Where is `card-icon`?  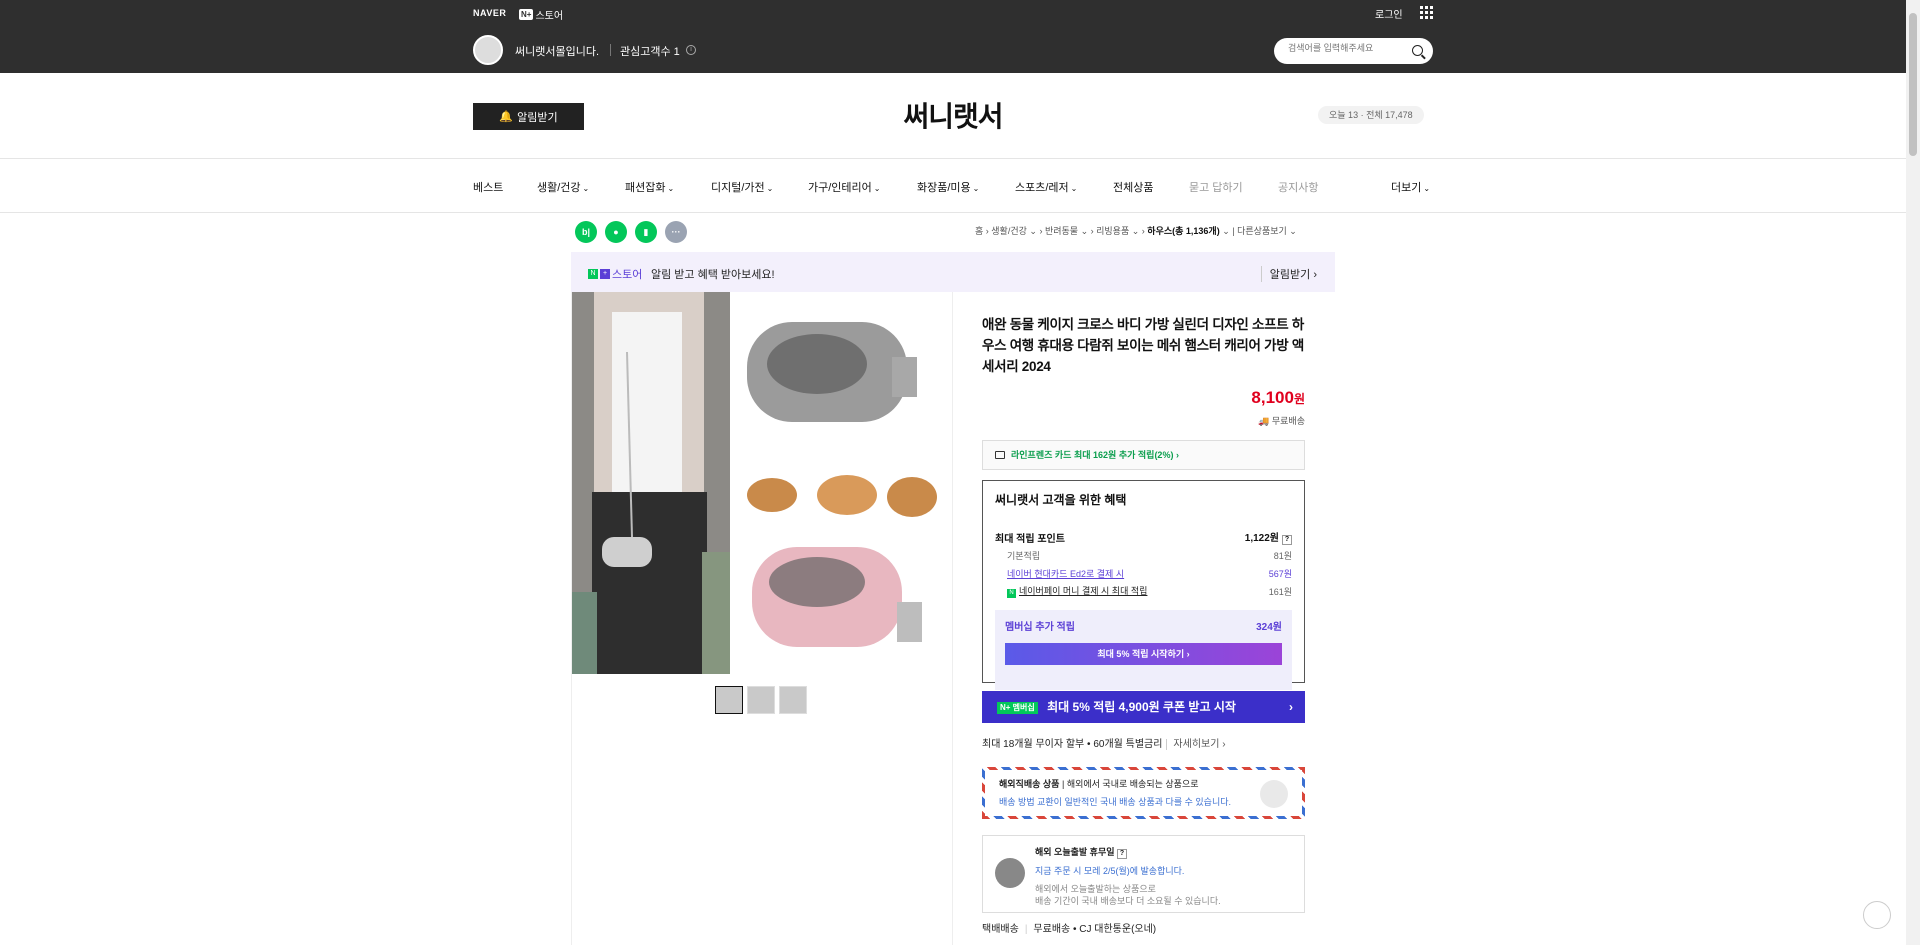
card-icon is located at coordinates (1000, 455).